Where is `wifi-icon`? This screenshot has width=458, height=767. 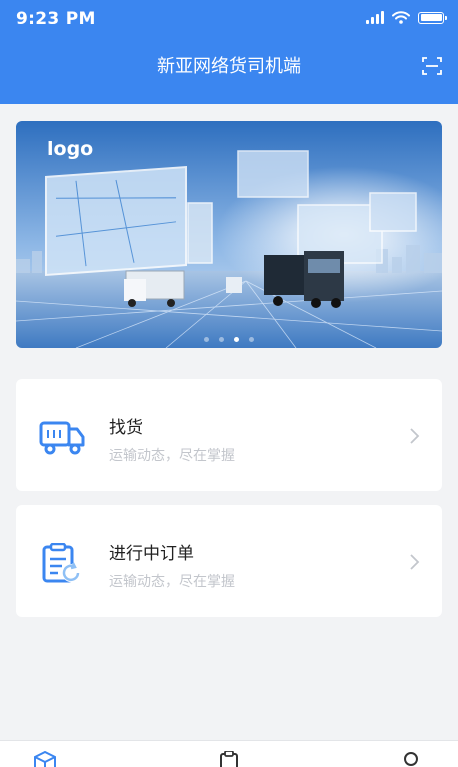
wifi-icon is located at coordinates (401, 17).